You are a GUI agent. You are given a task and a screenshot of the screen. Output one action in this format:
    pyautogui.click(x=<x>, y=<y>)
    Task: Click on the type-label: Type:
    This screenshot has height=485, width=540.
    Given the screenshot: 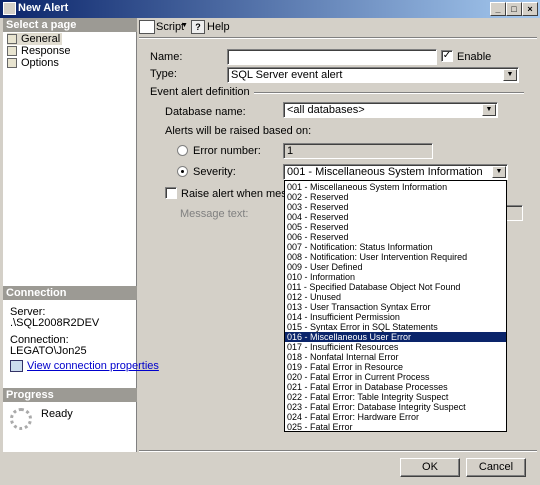 What is the action you would take?
    pyautogui.click(x=163, y=74)
    